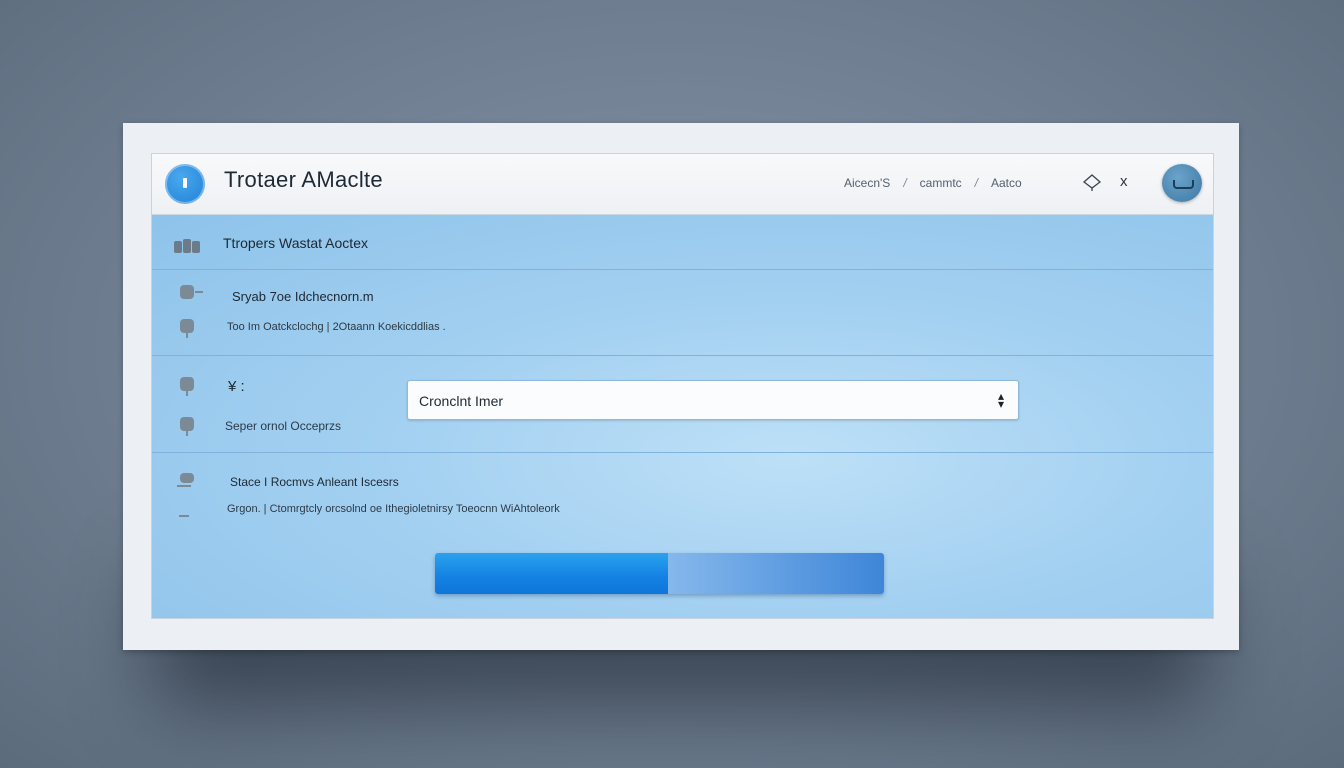 This screenshot has width=1344, height=768. I want to click on progress-bar, so click(659, 573).